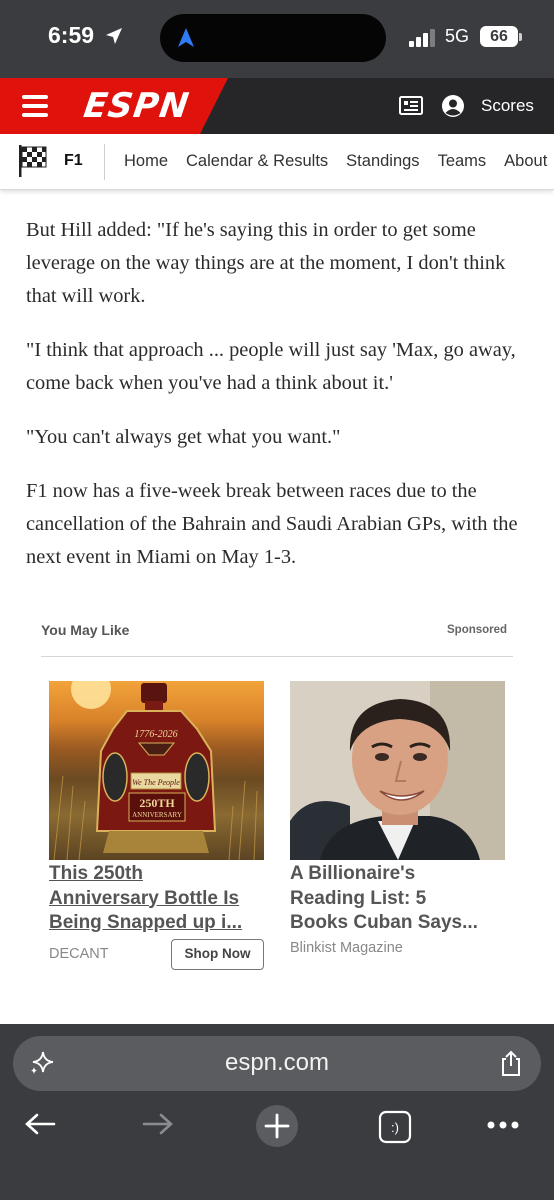 This screenshot has height=1200, width=554. What do you see at coordinates (277, 1126) in the screenshot?
I see `new-tab-icon` at bounding box center [277, 1126].